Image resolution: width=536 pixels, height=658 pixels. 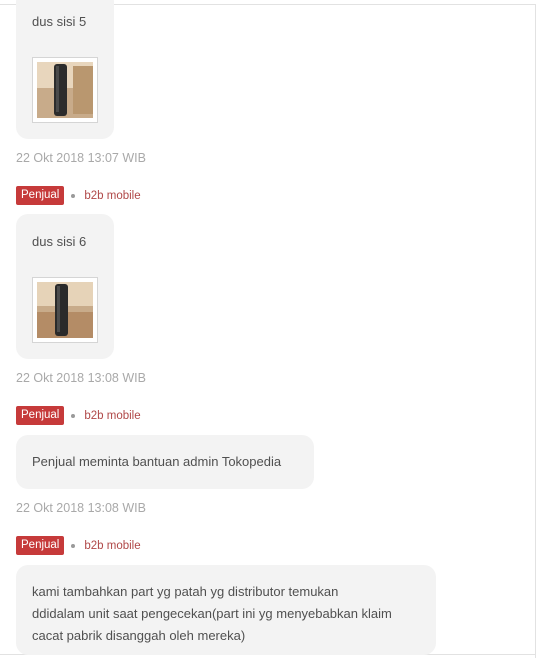 I want to click on message-text-line: cacat pabrik disanggah oleh mereka), so click(x=139, y=635).